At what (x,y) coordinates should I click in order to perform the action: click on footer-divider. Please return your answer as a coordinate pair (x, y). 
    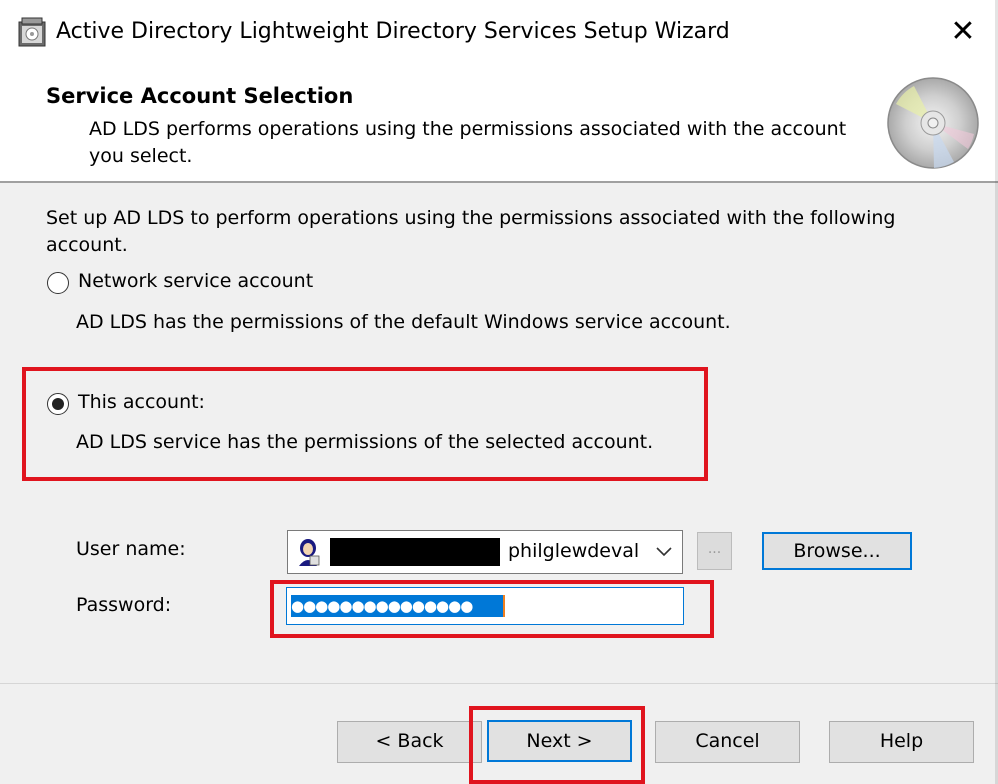
    Looking at the image, I should click on (499, 683).